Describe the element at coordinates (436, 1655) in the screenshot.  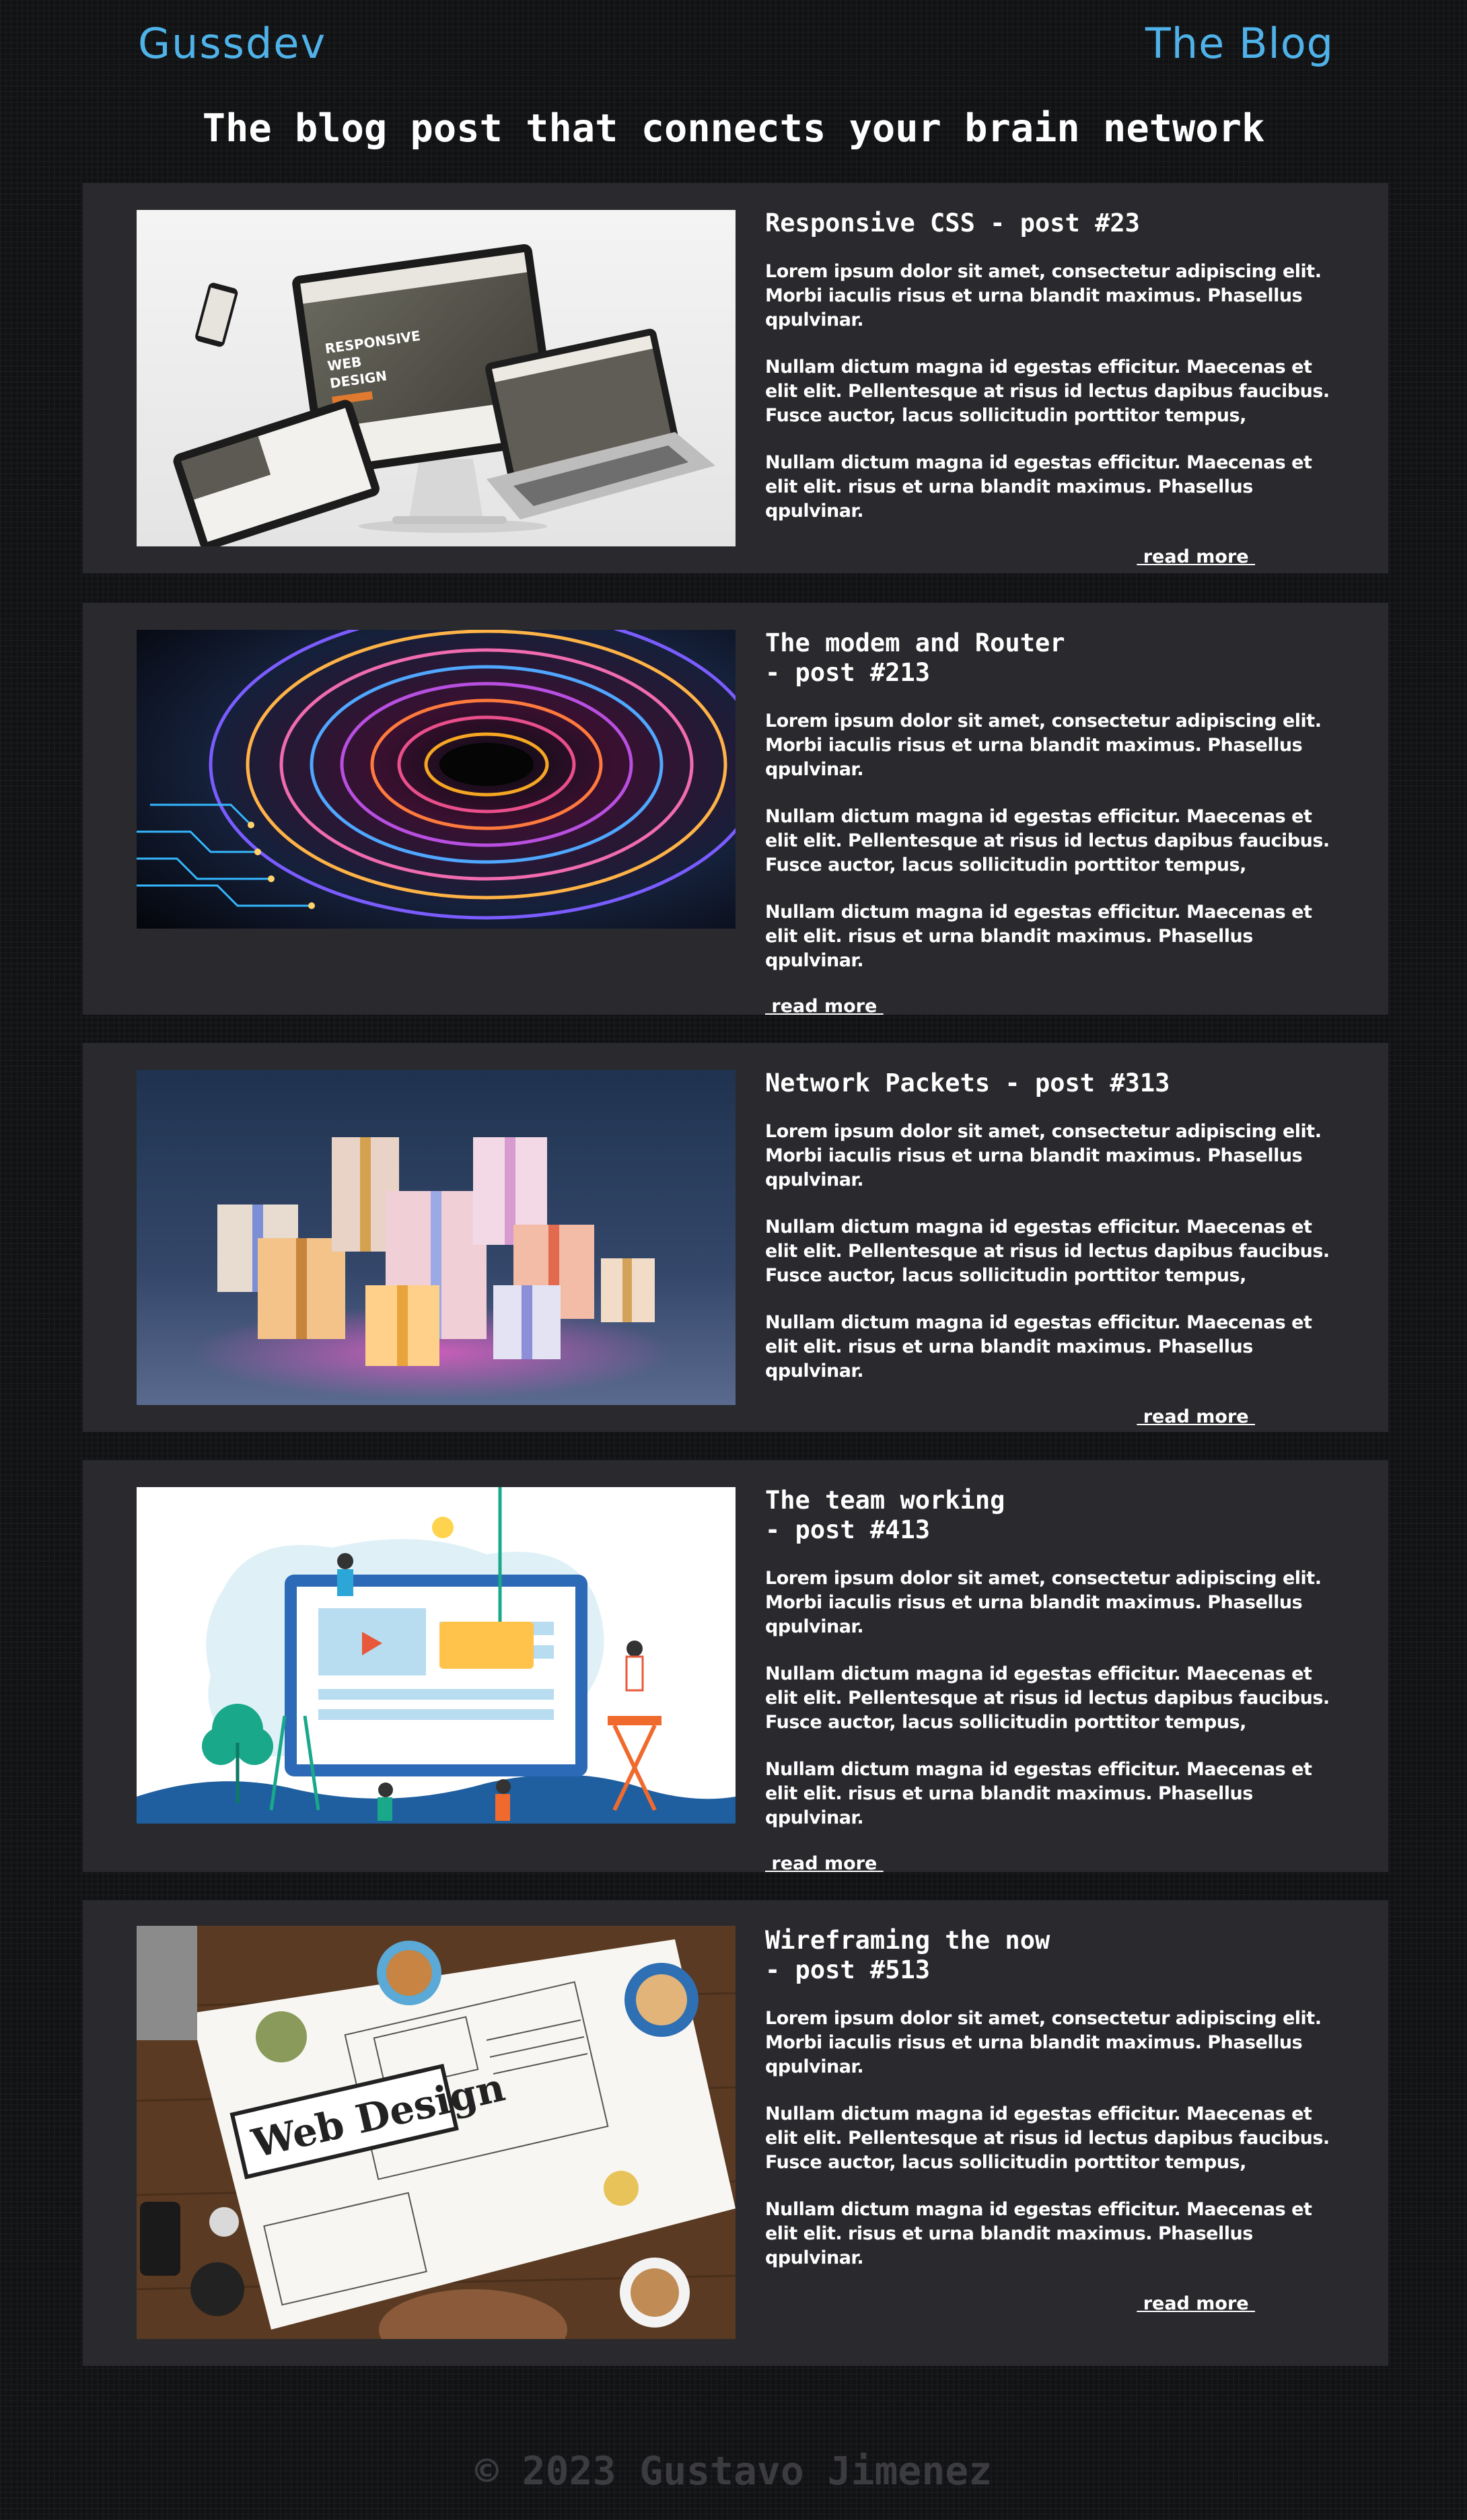
I see `post-image-team-illustration` at that location.